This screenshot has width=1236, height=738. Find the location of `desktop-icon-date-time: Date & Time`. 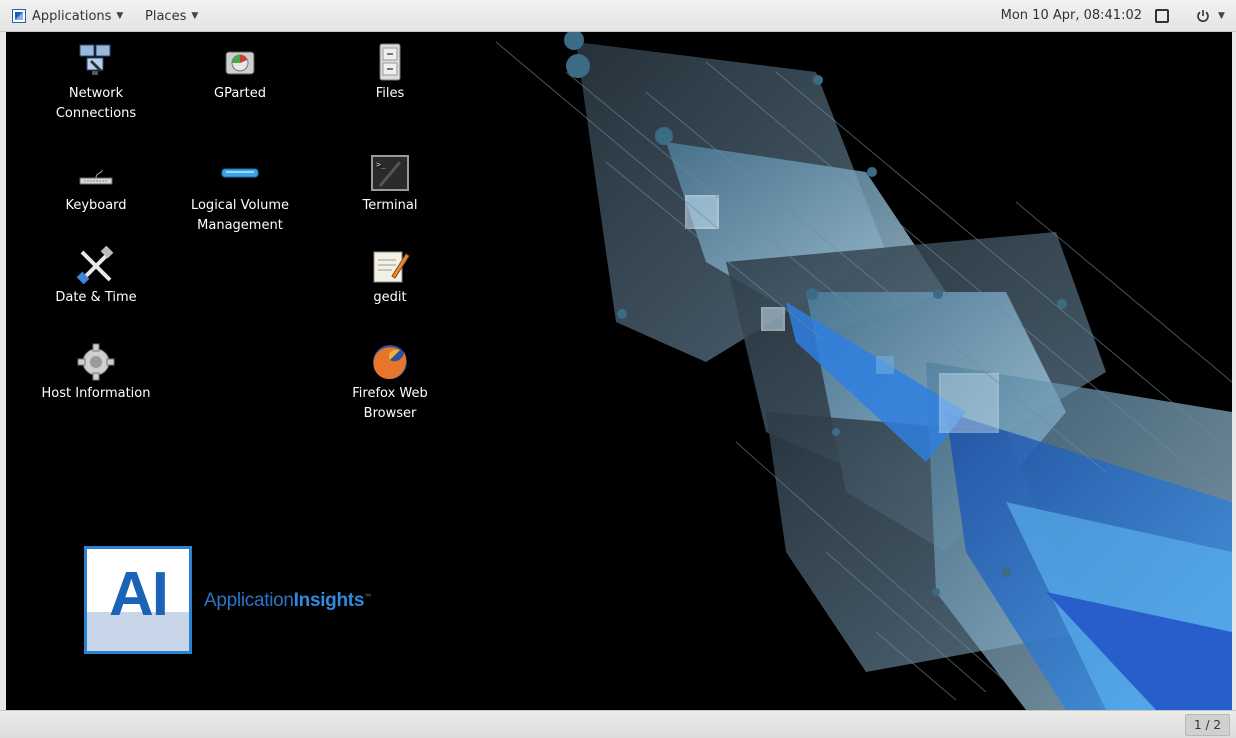

desktop-icon-date-time: Date & Time is located at coordinates (96, 276).